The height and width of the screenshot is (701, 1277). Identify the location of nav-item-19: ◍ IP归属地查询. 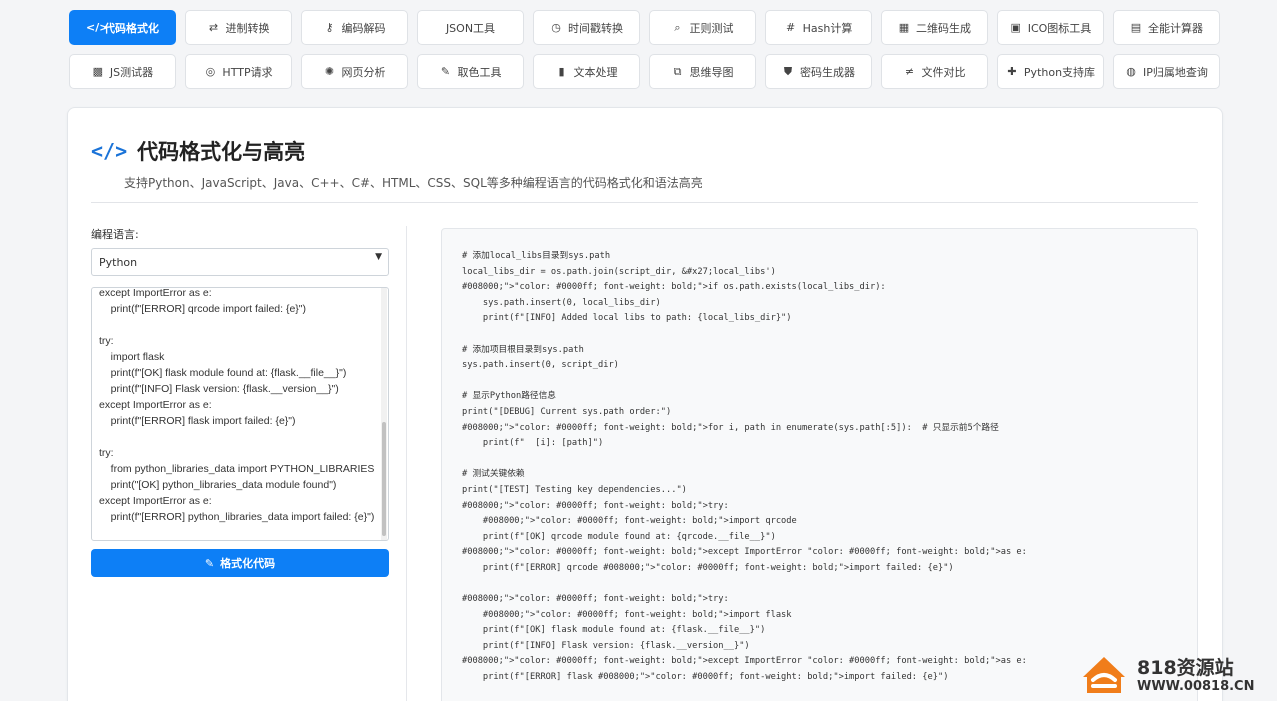
(1166, 71).